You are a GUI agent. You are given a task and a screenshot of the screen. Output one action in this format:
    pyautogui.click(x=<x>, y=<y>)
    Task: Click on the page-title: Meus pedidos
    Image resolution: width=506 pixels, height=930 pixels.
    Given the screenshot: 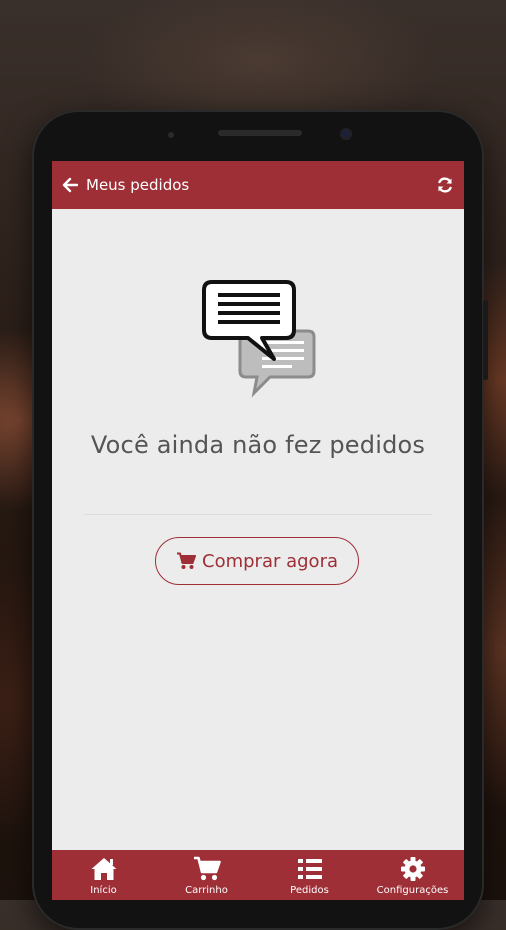 What is the action you would take?
    pyautogui.click(x=138, y=185)
    